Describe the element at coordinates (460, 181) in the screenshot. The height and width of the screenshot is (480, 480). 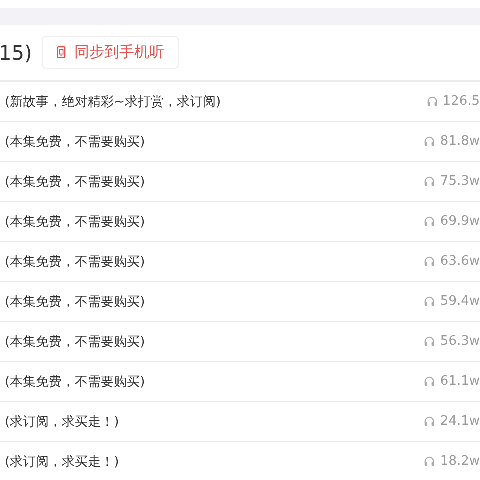
I see `play-count: 75.3w` at that location.